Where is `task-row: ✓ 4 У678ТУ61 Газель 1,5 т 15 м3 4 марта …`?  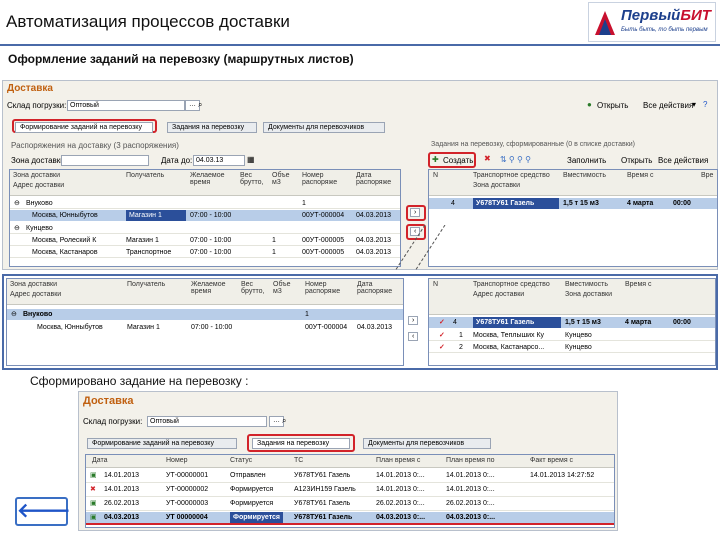 task-row: ✓ 4 У678ТУ61 Газель 1,5 т 15 м3 4 марта … is located at coordinates (572, 322).